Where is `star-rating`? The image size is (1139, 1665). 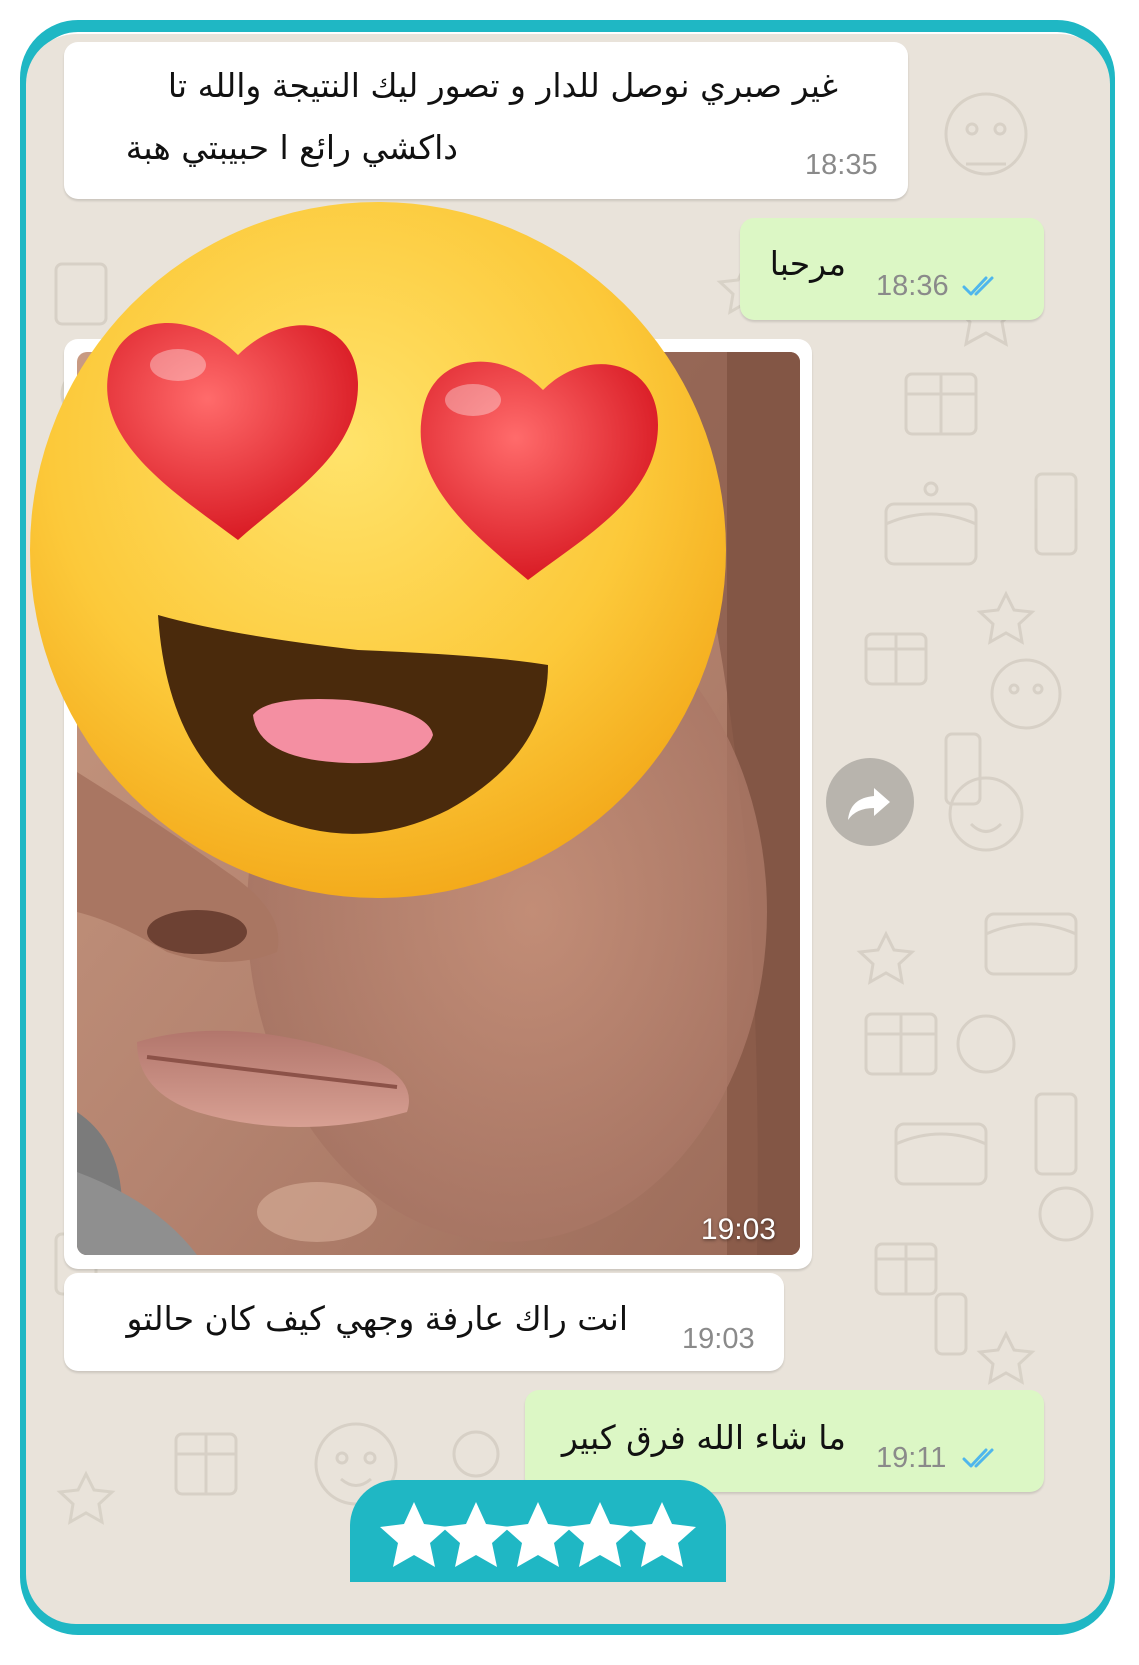
star-rating is located at coordinates (538, 1531).